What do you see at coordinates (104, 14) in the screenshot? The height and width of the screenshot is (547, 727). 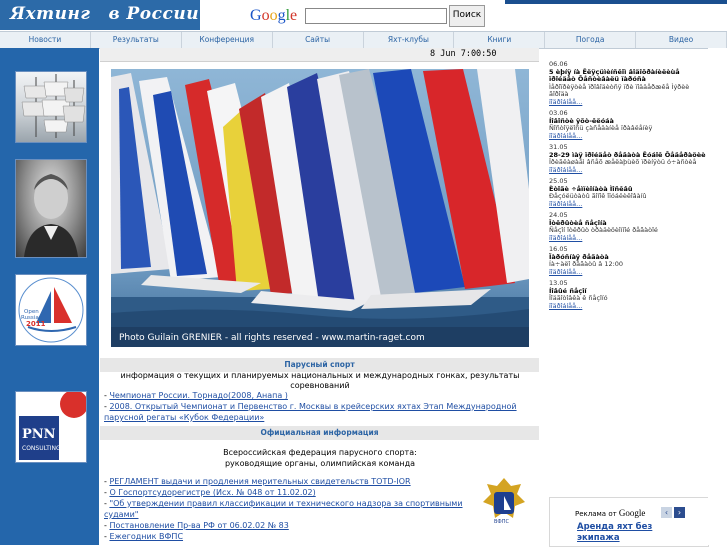 I see `site-logo: Яхтинг в России` at bounding box center [104, 14].